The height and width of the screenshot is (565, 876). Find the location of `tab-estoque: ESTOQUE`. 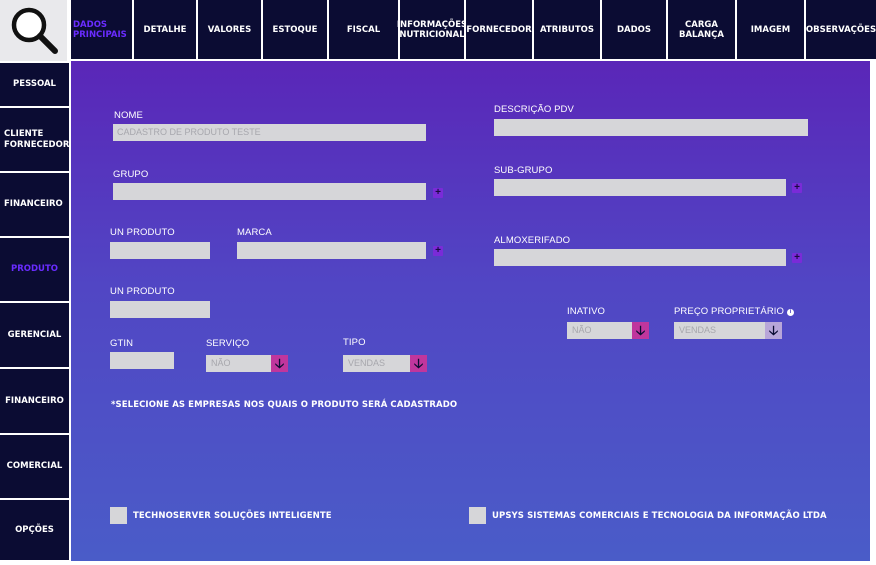

tab-estoque: ESTOQUE is located at coordinates (295, 30).